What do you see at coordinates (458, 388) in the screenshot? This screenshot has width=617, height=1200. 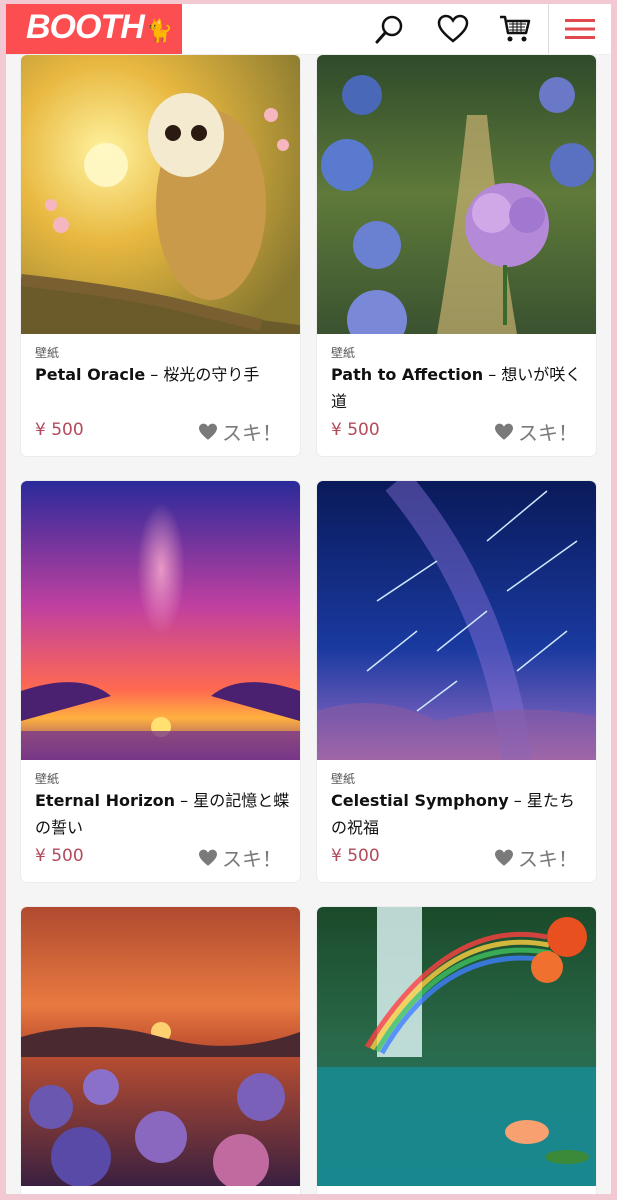 I see `product-title: Path to Affection – 想いが咲く道` at bounding box center [458, 388].